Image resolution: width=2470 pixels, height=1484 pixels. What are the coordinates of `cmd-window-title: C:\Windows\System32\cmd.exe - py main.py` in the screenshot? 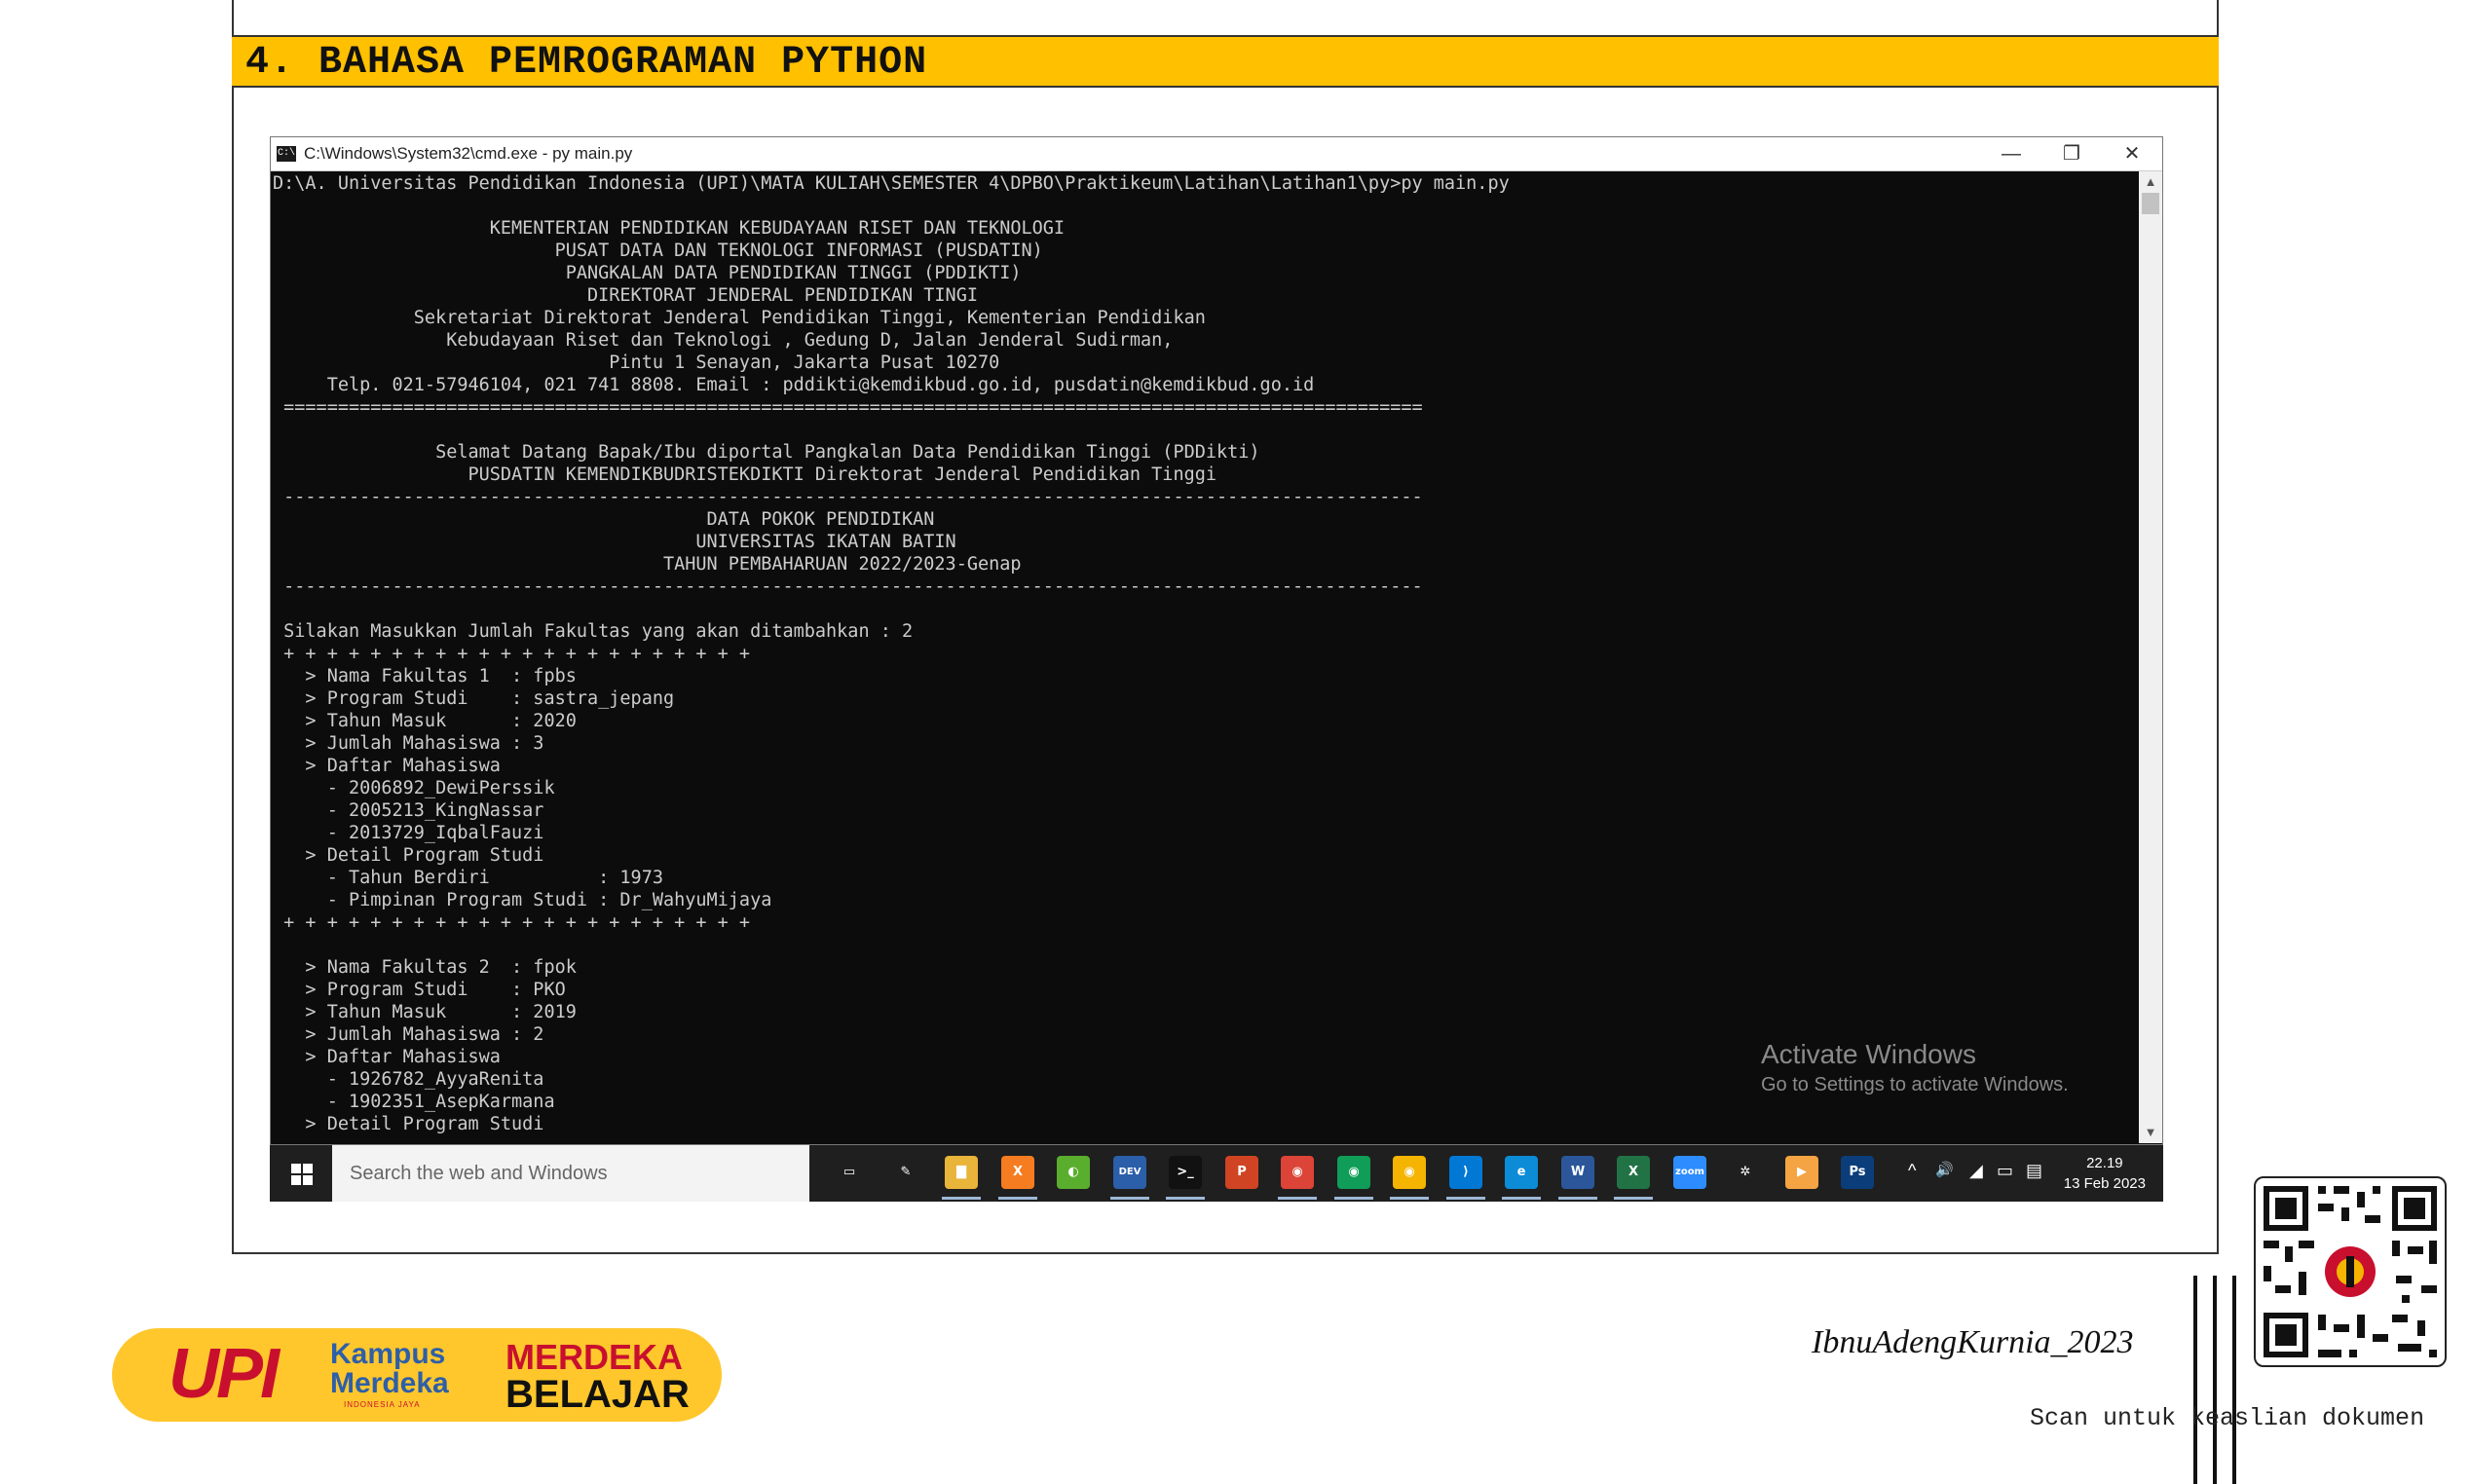 It's located at (468, 153).